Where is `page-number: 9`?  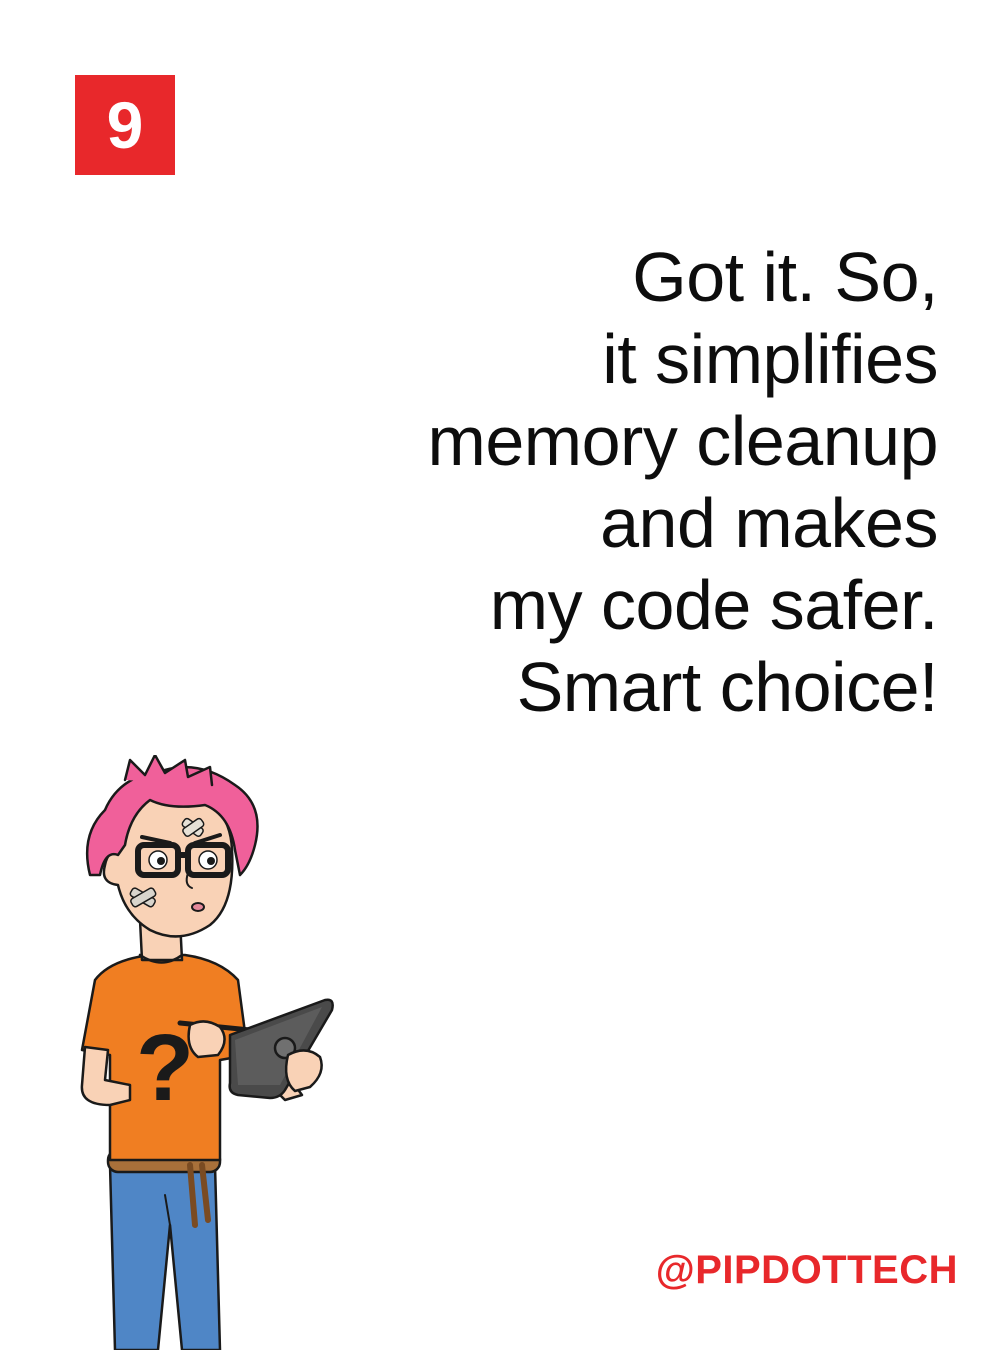 page-number: 9 is located at coordinates (125, 125).